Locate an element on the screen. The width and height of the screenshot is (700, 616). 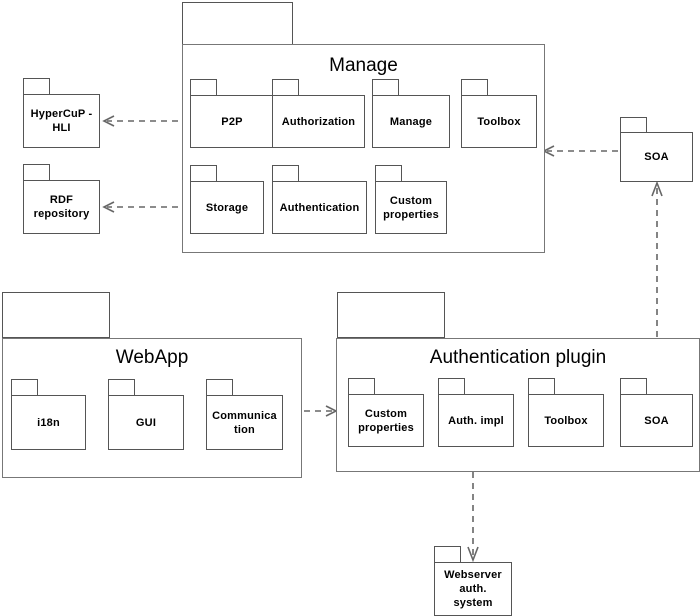
package-label-webserver-line3: system is located at coordinates (473, 603).